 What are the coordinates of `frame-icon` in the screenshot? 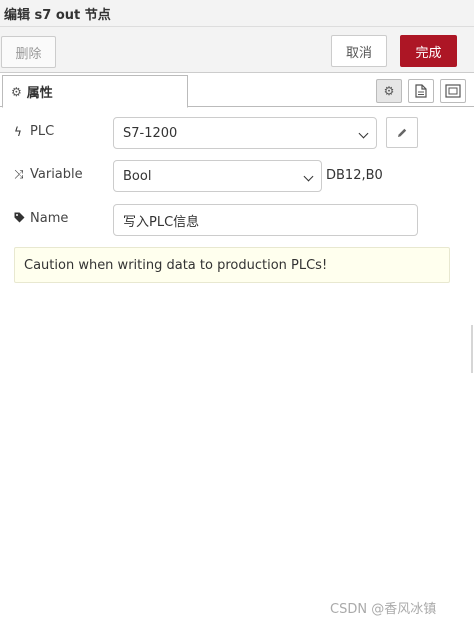 It's located at (453, 91).